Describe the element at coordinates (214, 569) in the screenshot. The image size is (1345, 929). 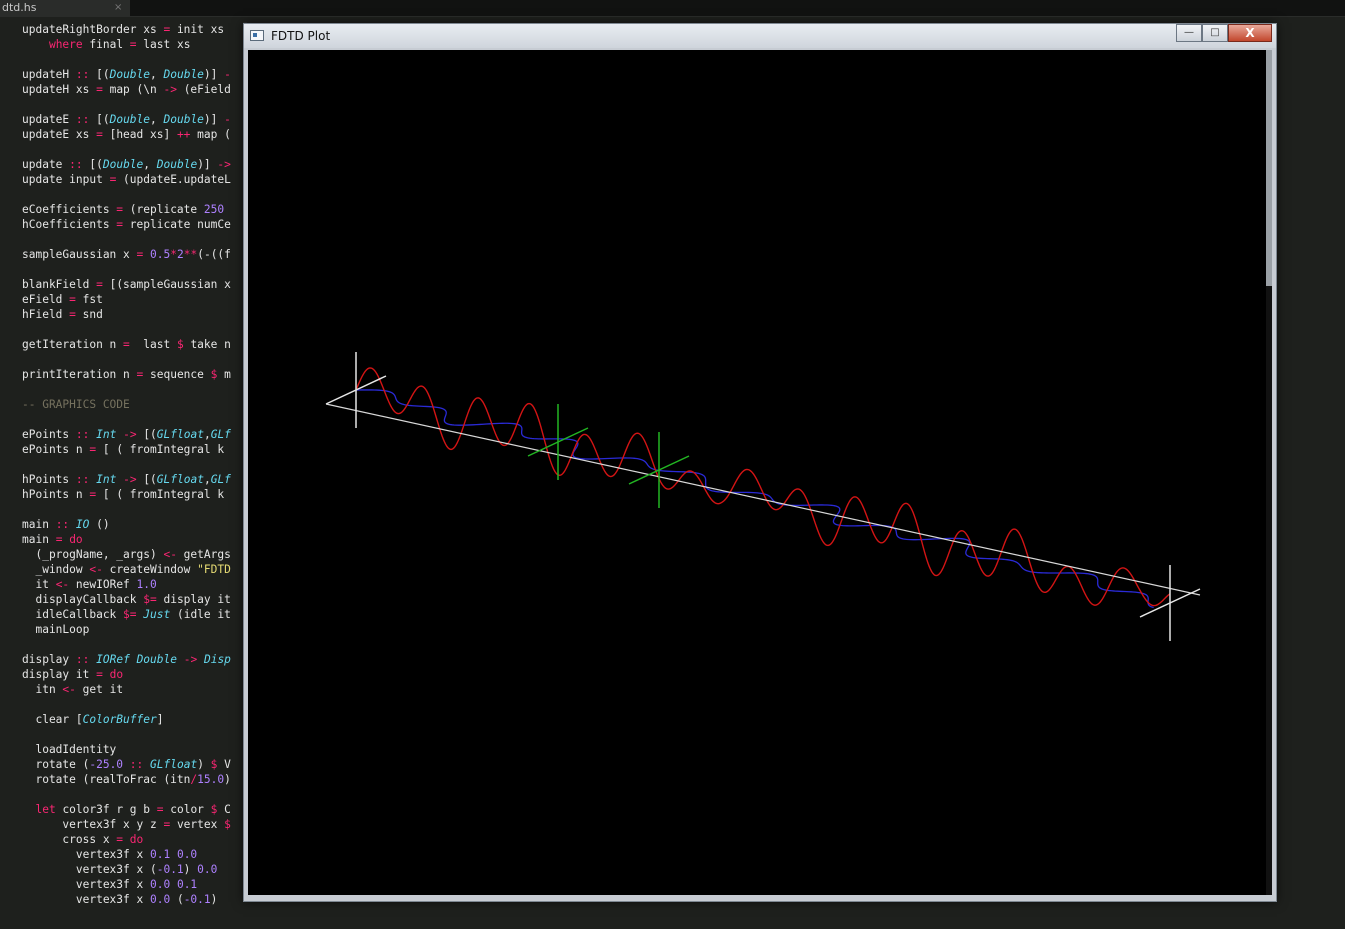
I see `code-token: "FDTD` at that location.